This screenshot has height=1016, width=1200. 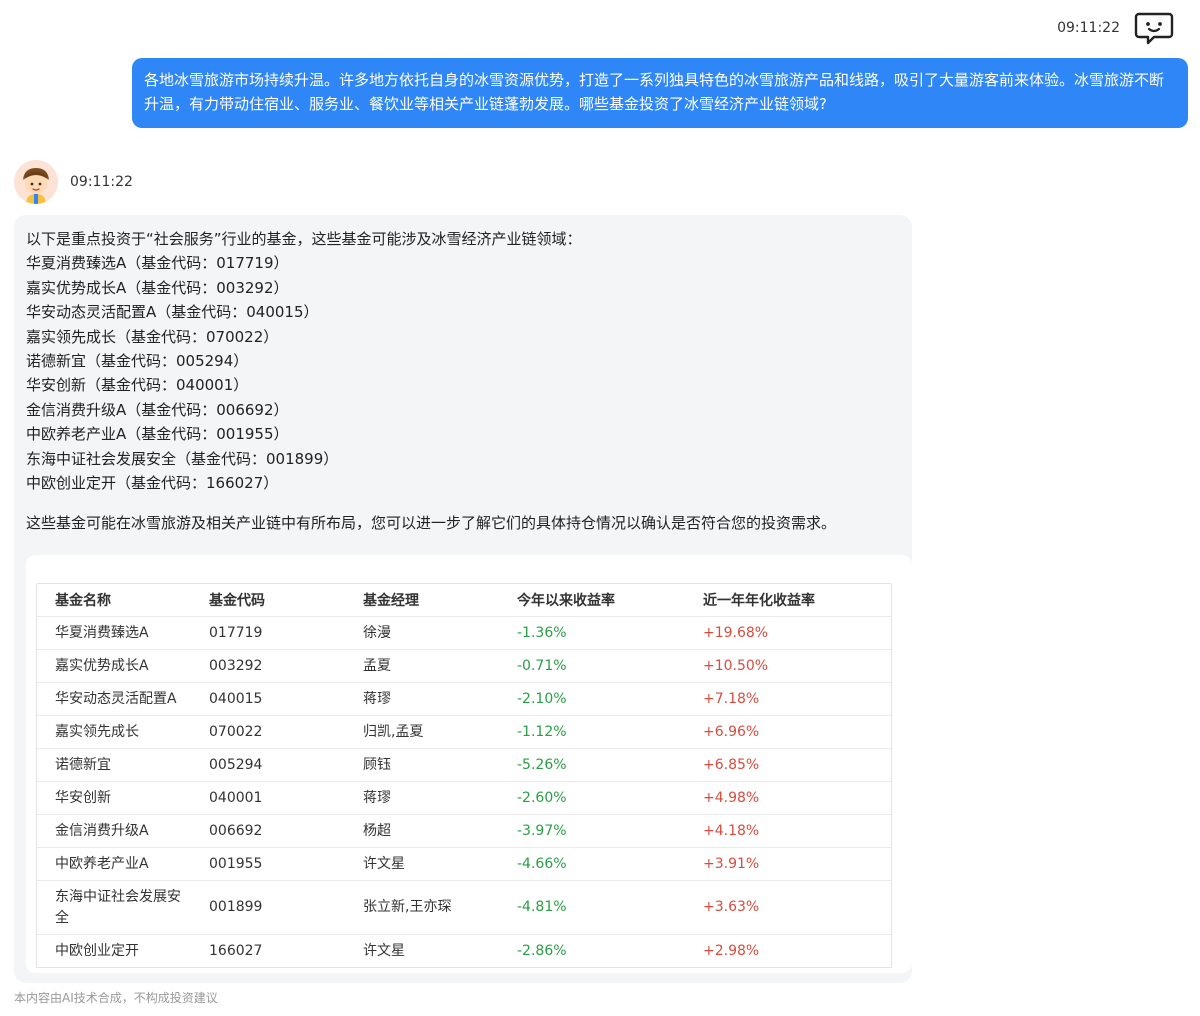 I want to click on header-1y-return: 近一年年化收益率, so click(x=759, y=601).